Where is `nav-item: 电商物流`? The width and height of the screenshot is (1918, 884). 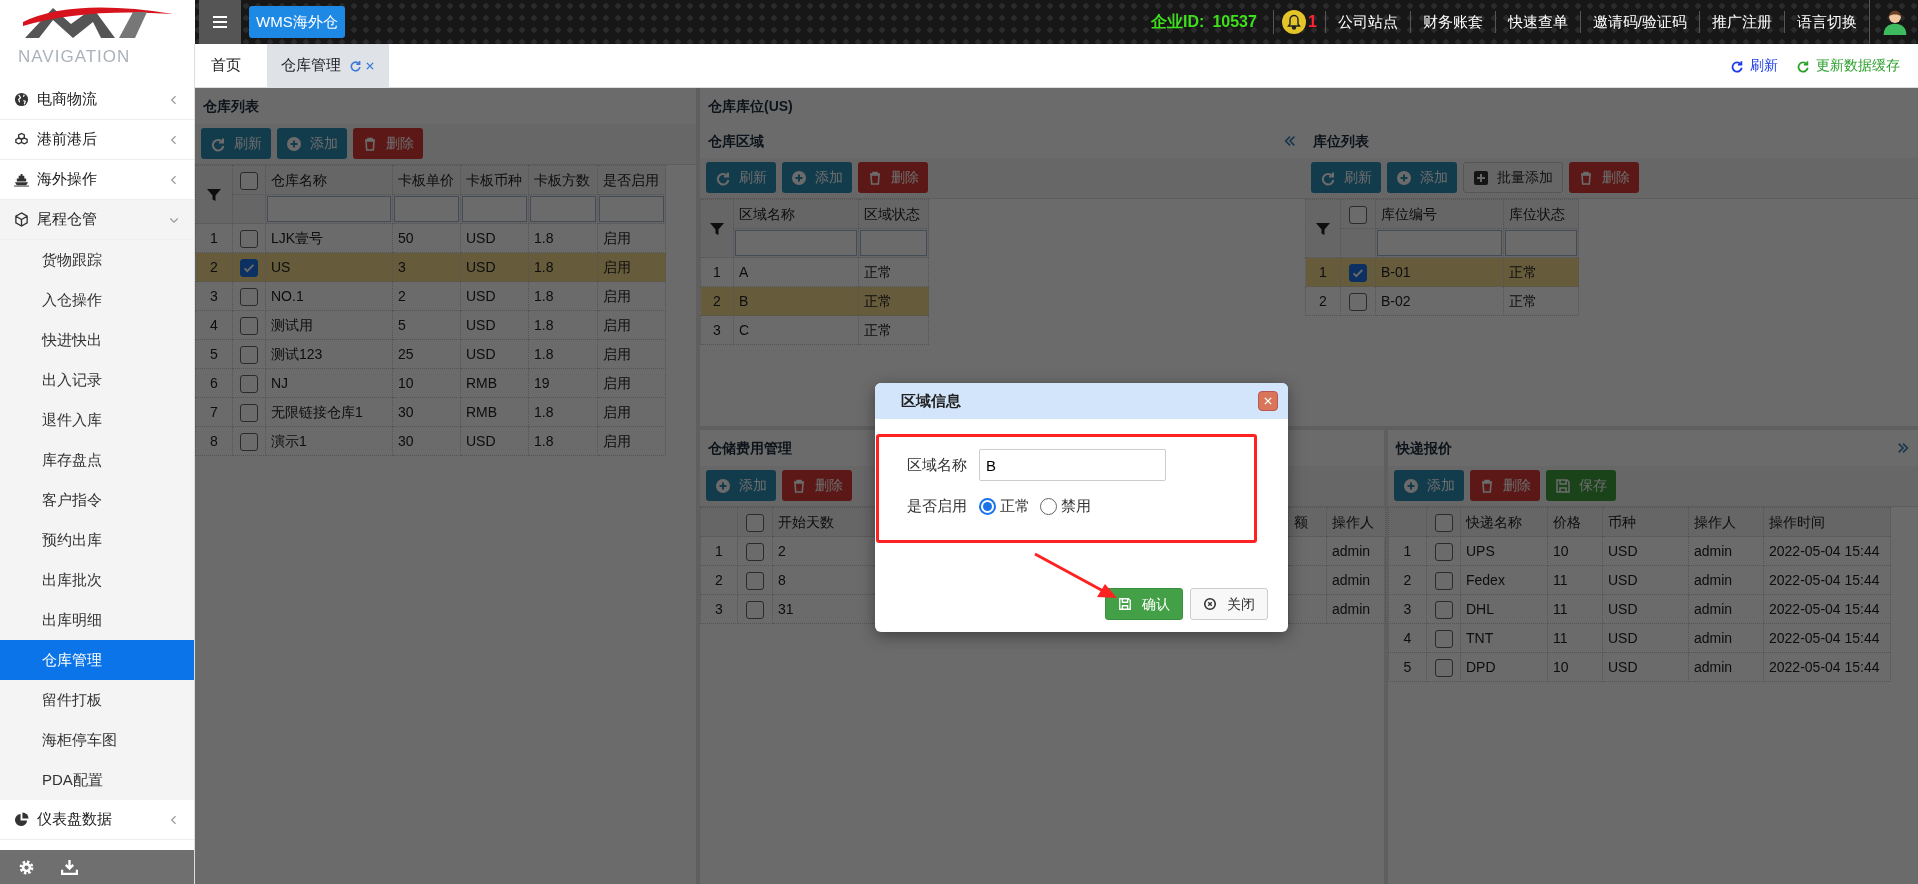
nav-item: 电商物流 is located at coordinates (97, 100).